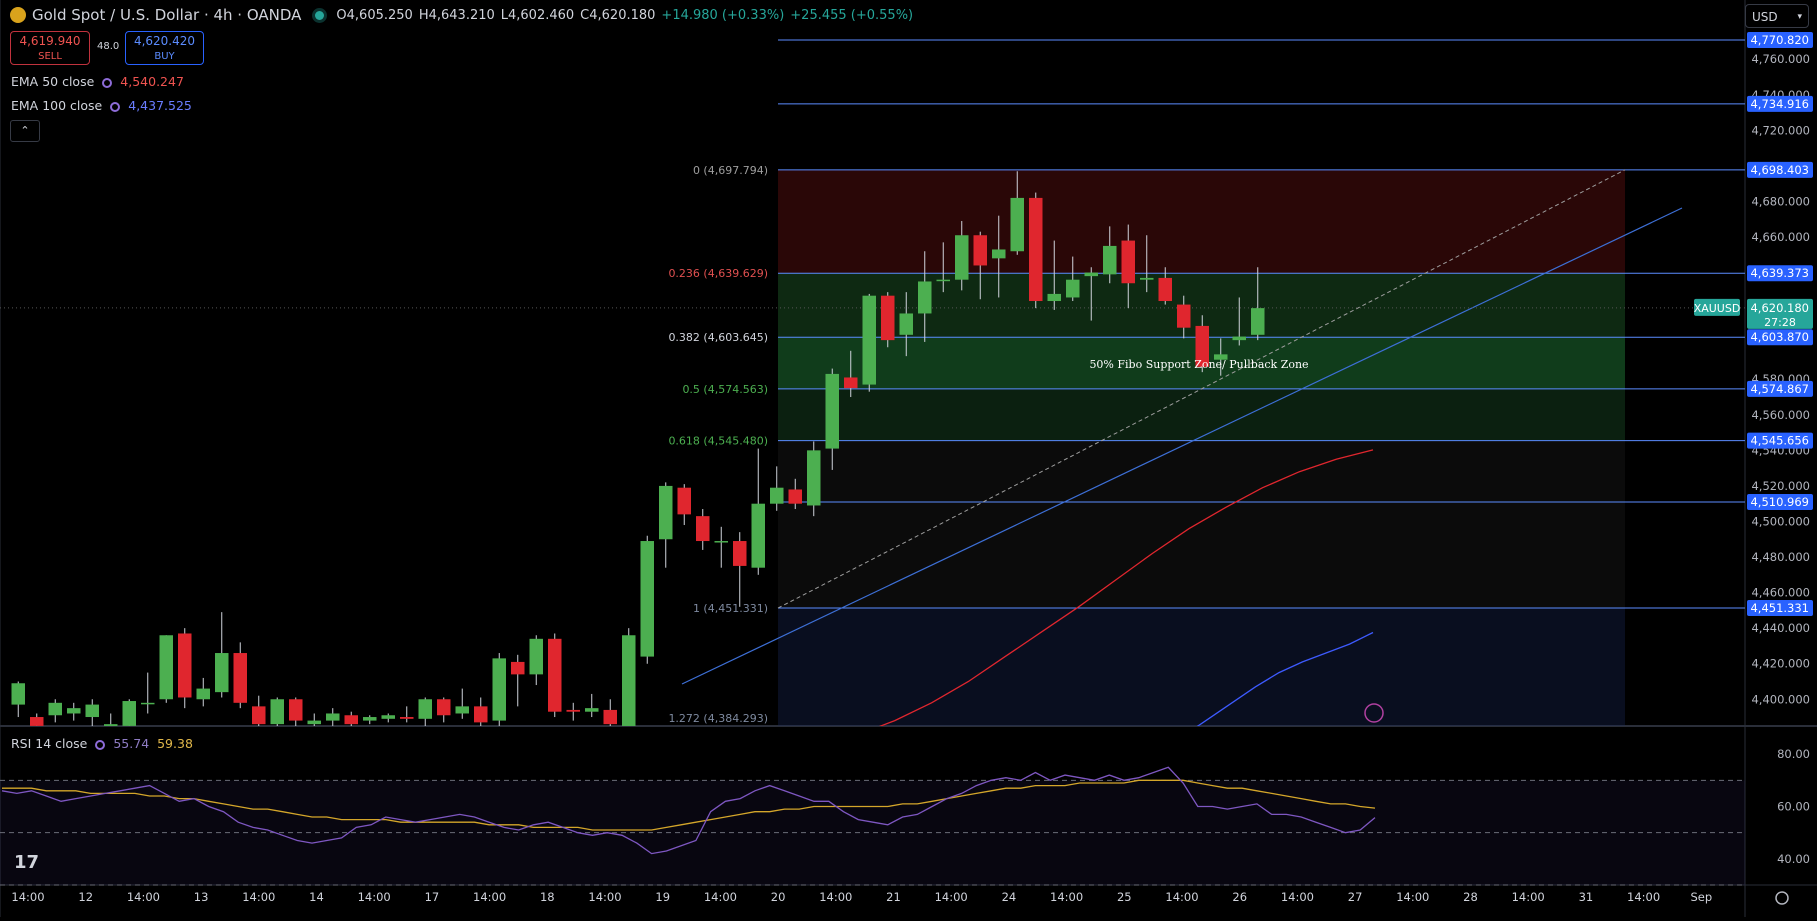 Image resolution: width=1817 pixels, height=921 pixels. Describe the element at coordinates (49, 743) in the screenshot. I see `rsi-label: RSI 14 close` at that location.